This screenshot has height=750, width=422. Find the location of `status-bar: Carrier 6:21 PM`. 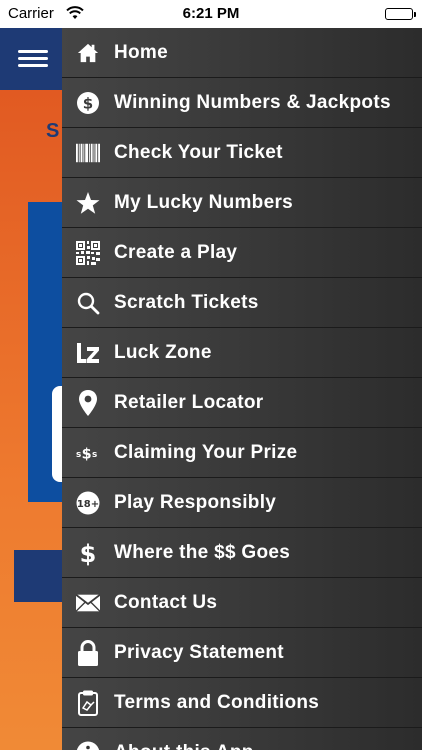

status-bar: Carrier 6:21 PM is located at coordinates (211, 14).